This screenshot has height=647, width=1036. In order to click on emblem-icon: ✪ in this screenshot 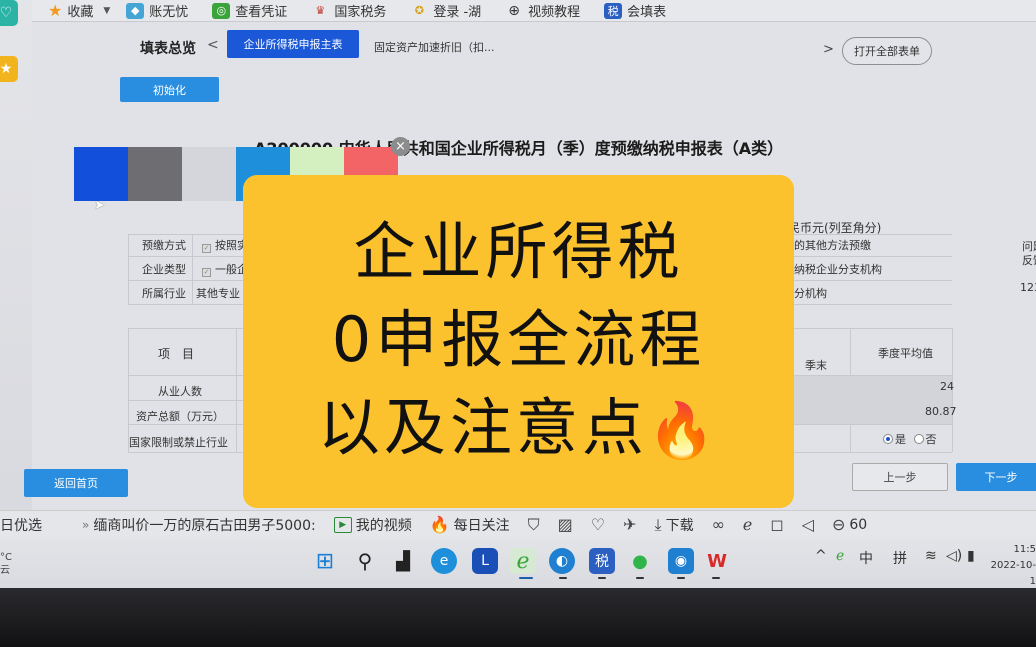, I will do `click(419, 10)`.